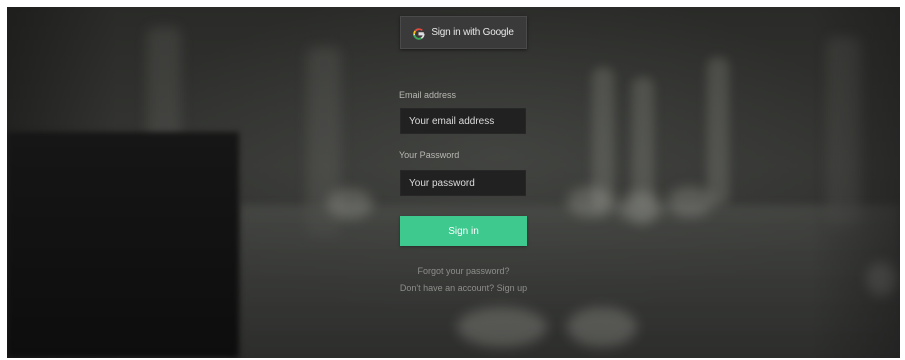 This screenshot has height=360, width=905. I want to click on password-label: Your Password, so click(429, 155).